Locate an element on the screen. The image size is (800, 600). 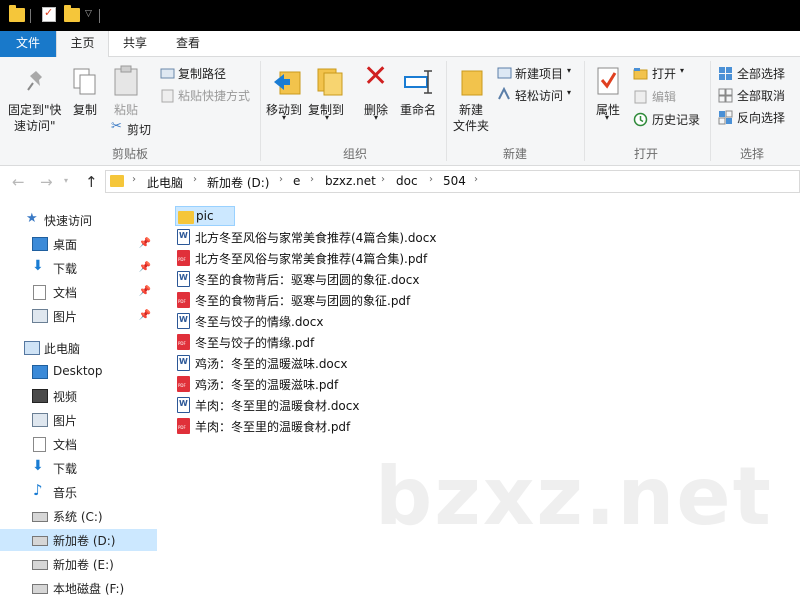
breadcrumb-bzxz: bzxz.net is located at coordinates (350, 181).